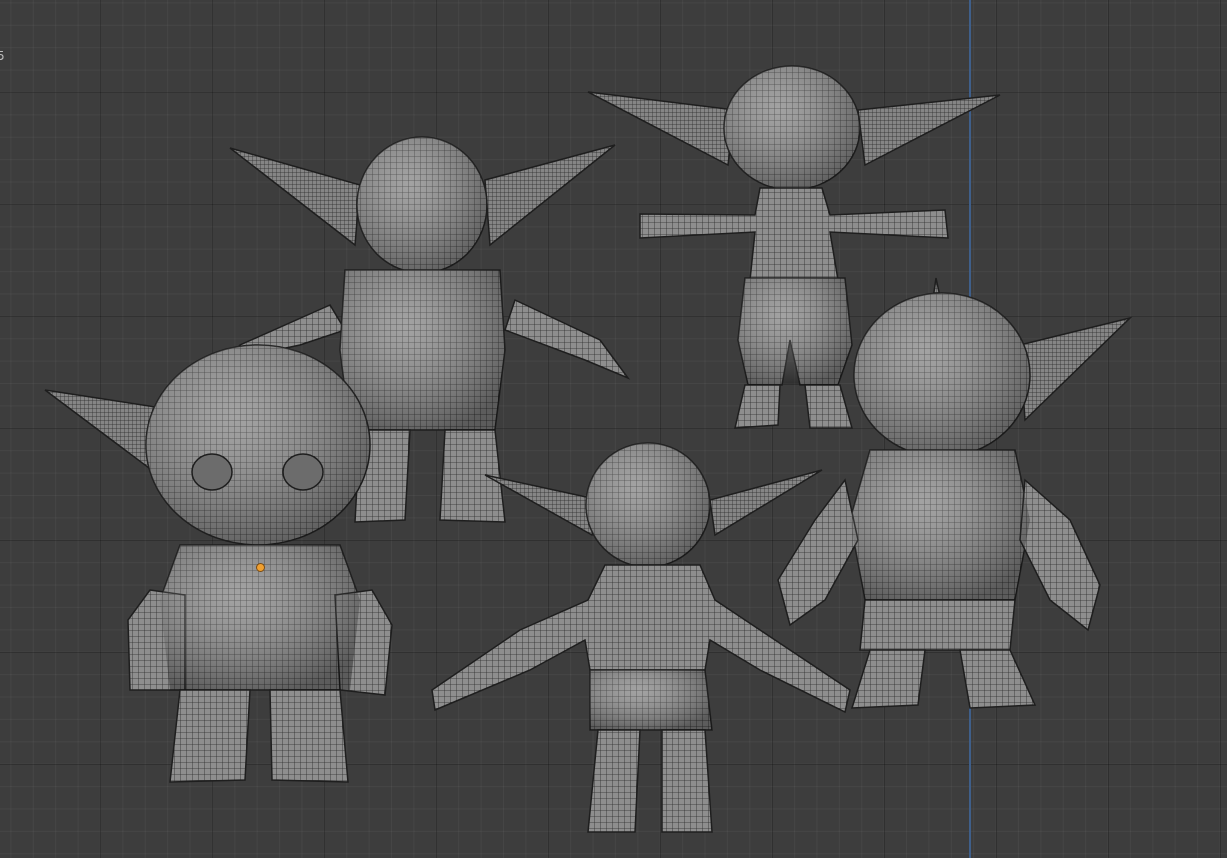 The image size is (1227, 858). I want to click on object-origin-icon, so click(260, 567).